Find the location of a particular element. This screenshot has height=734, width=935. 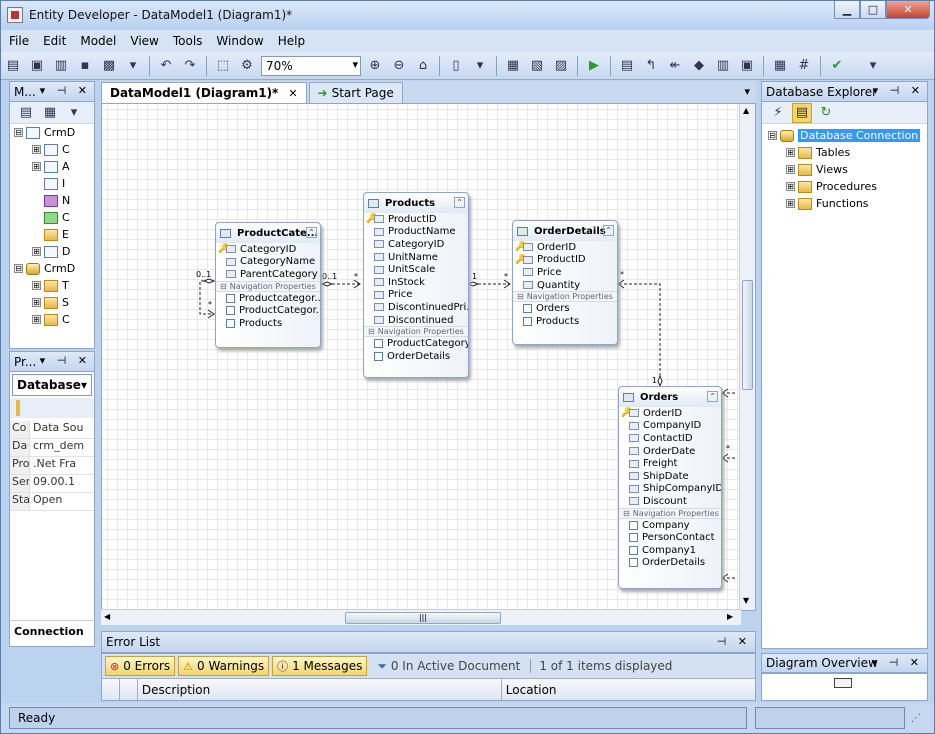

entity-header: Products ⌃ is located at coordinates (416, 203).